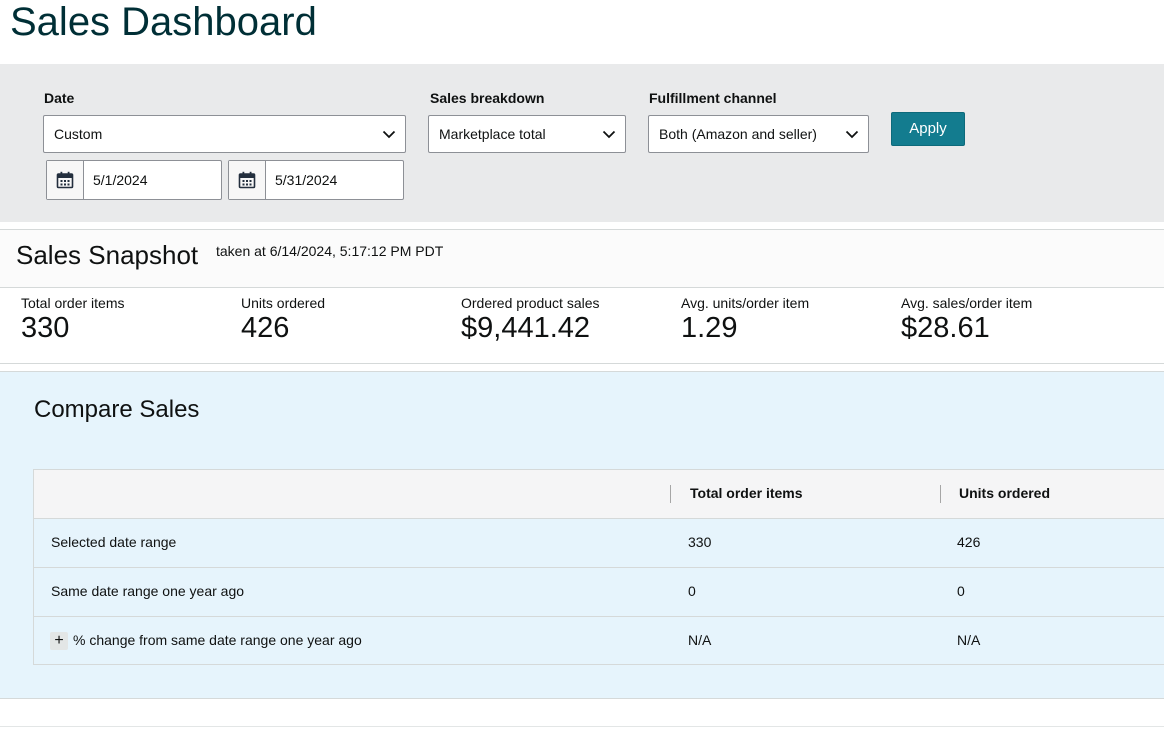 The height and width of the screenshot is (732, 1164). I want to click on metric-avg-units-per-order-item: Avg. units/order item 1.29, so click(745, 320).